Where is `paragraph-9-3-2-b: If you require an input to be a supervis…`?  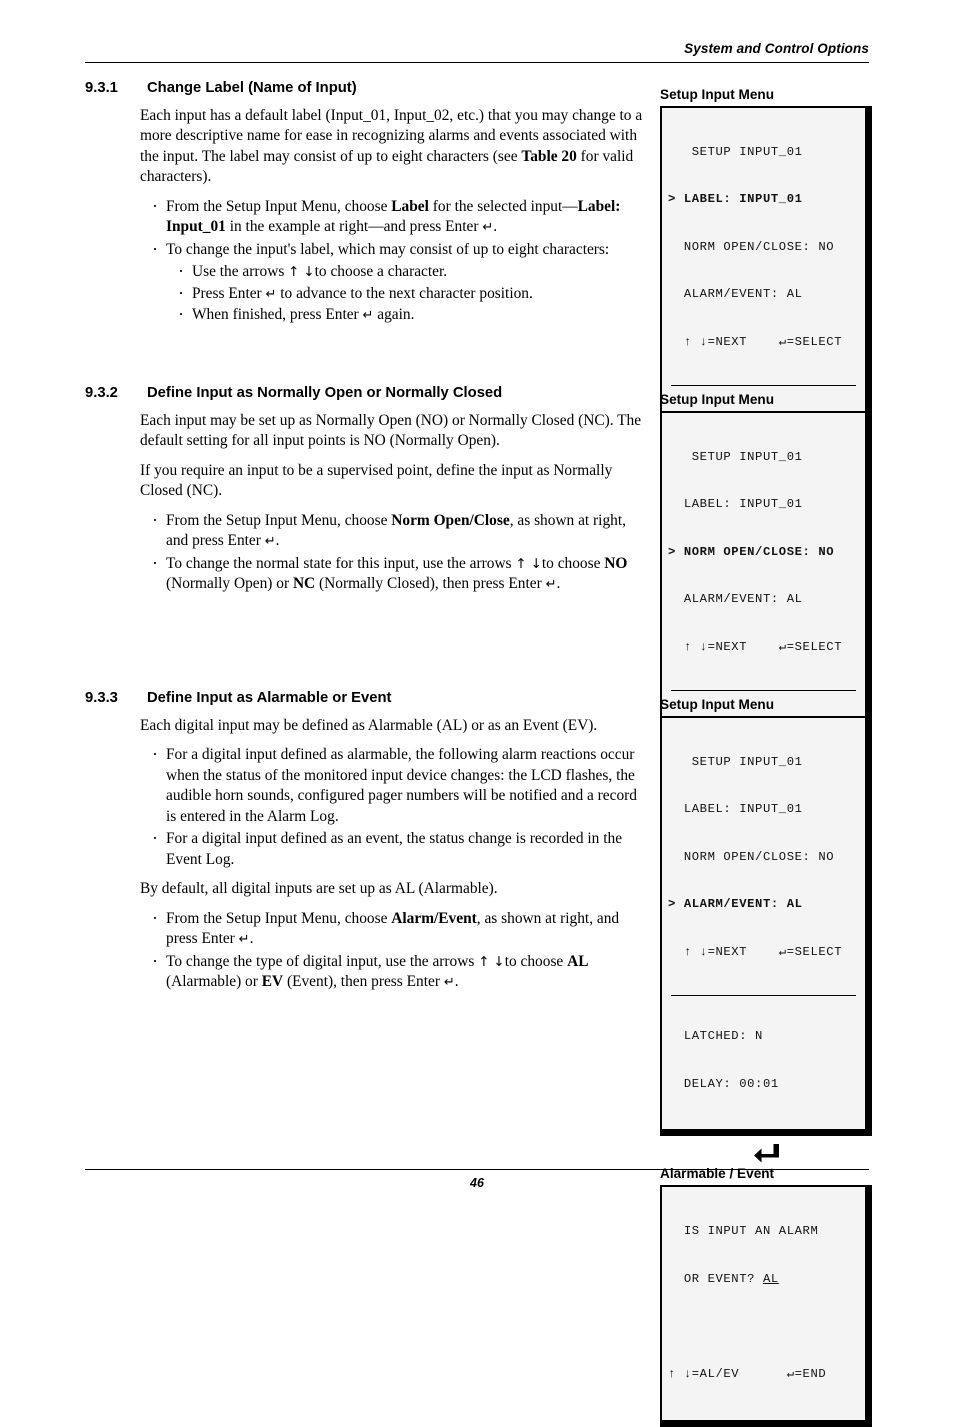
paragraph-9-3-2-b: If you require an input to be a supervis… is located at coordinates (376, 480).